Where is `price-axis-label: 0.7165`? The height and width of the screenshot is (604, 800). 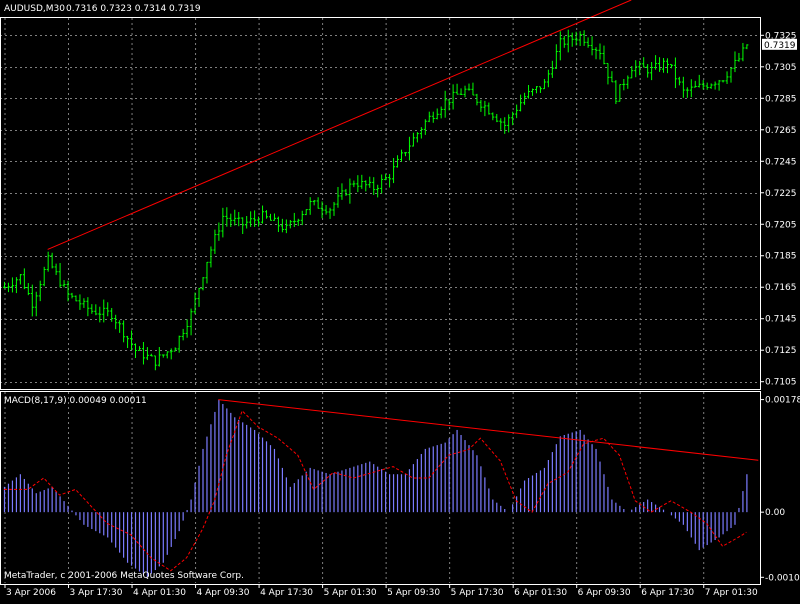
price-axis-label: 0.7165 is located at coordinates (781, 288).